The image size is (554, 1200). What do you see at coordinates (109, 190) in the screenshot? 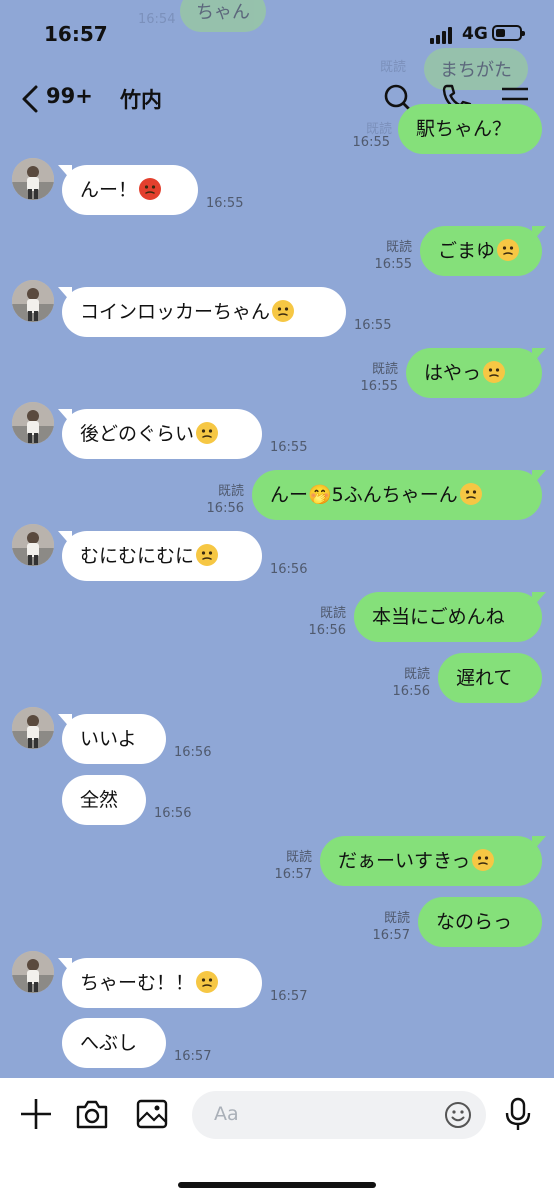
I see `message-text: んー！` at bounding box center [109, 190].